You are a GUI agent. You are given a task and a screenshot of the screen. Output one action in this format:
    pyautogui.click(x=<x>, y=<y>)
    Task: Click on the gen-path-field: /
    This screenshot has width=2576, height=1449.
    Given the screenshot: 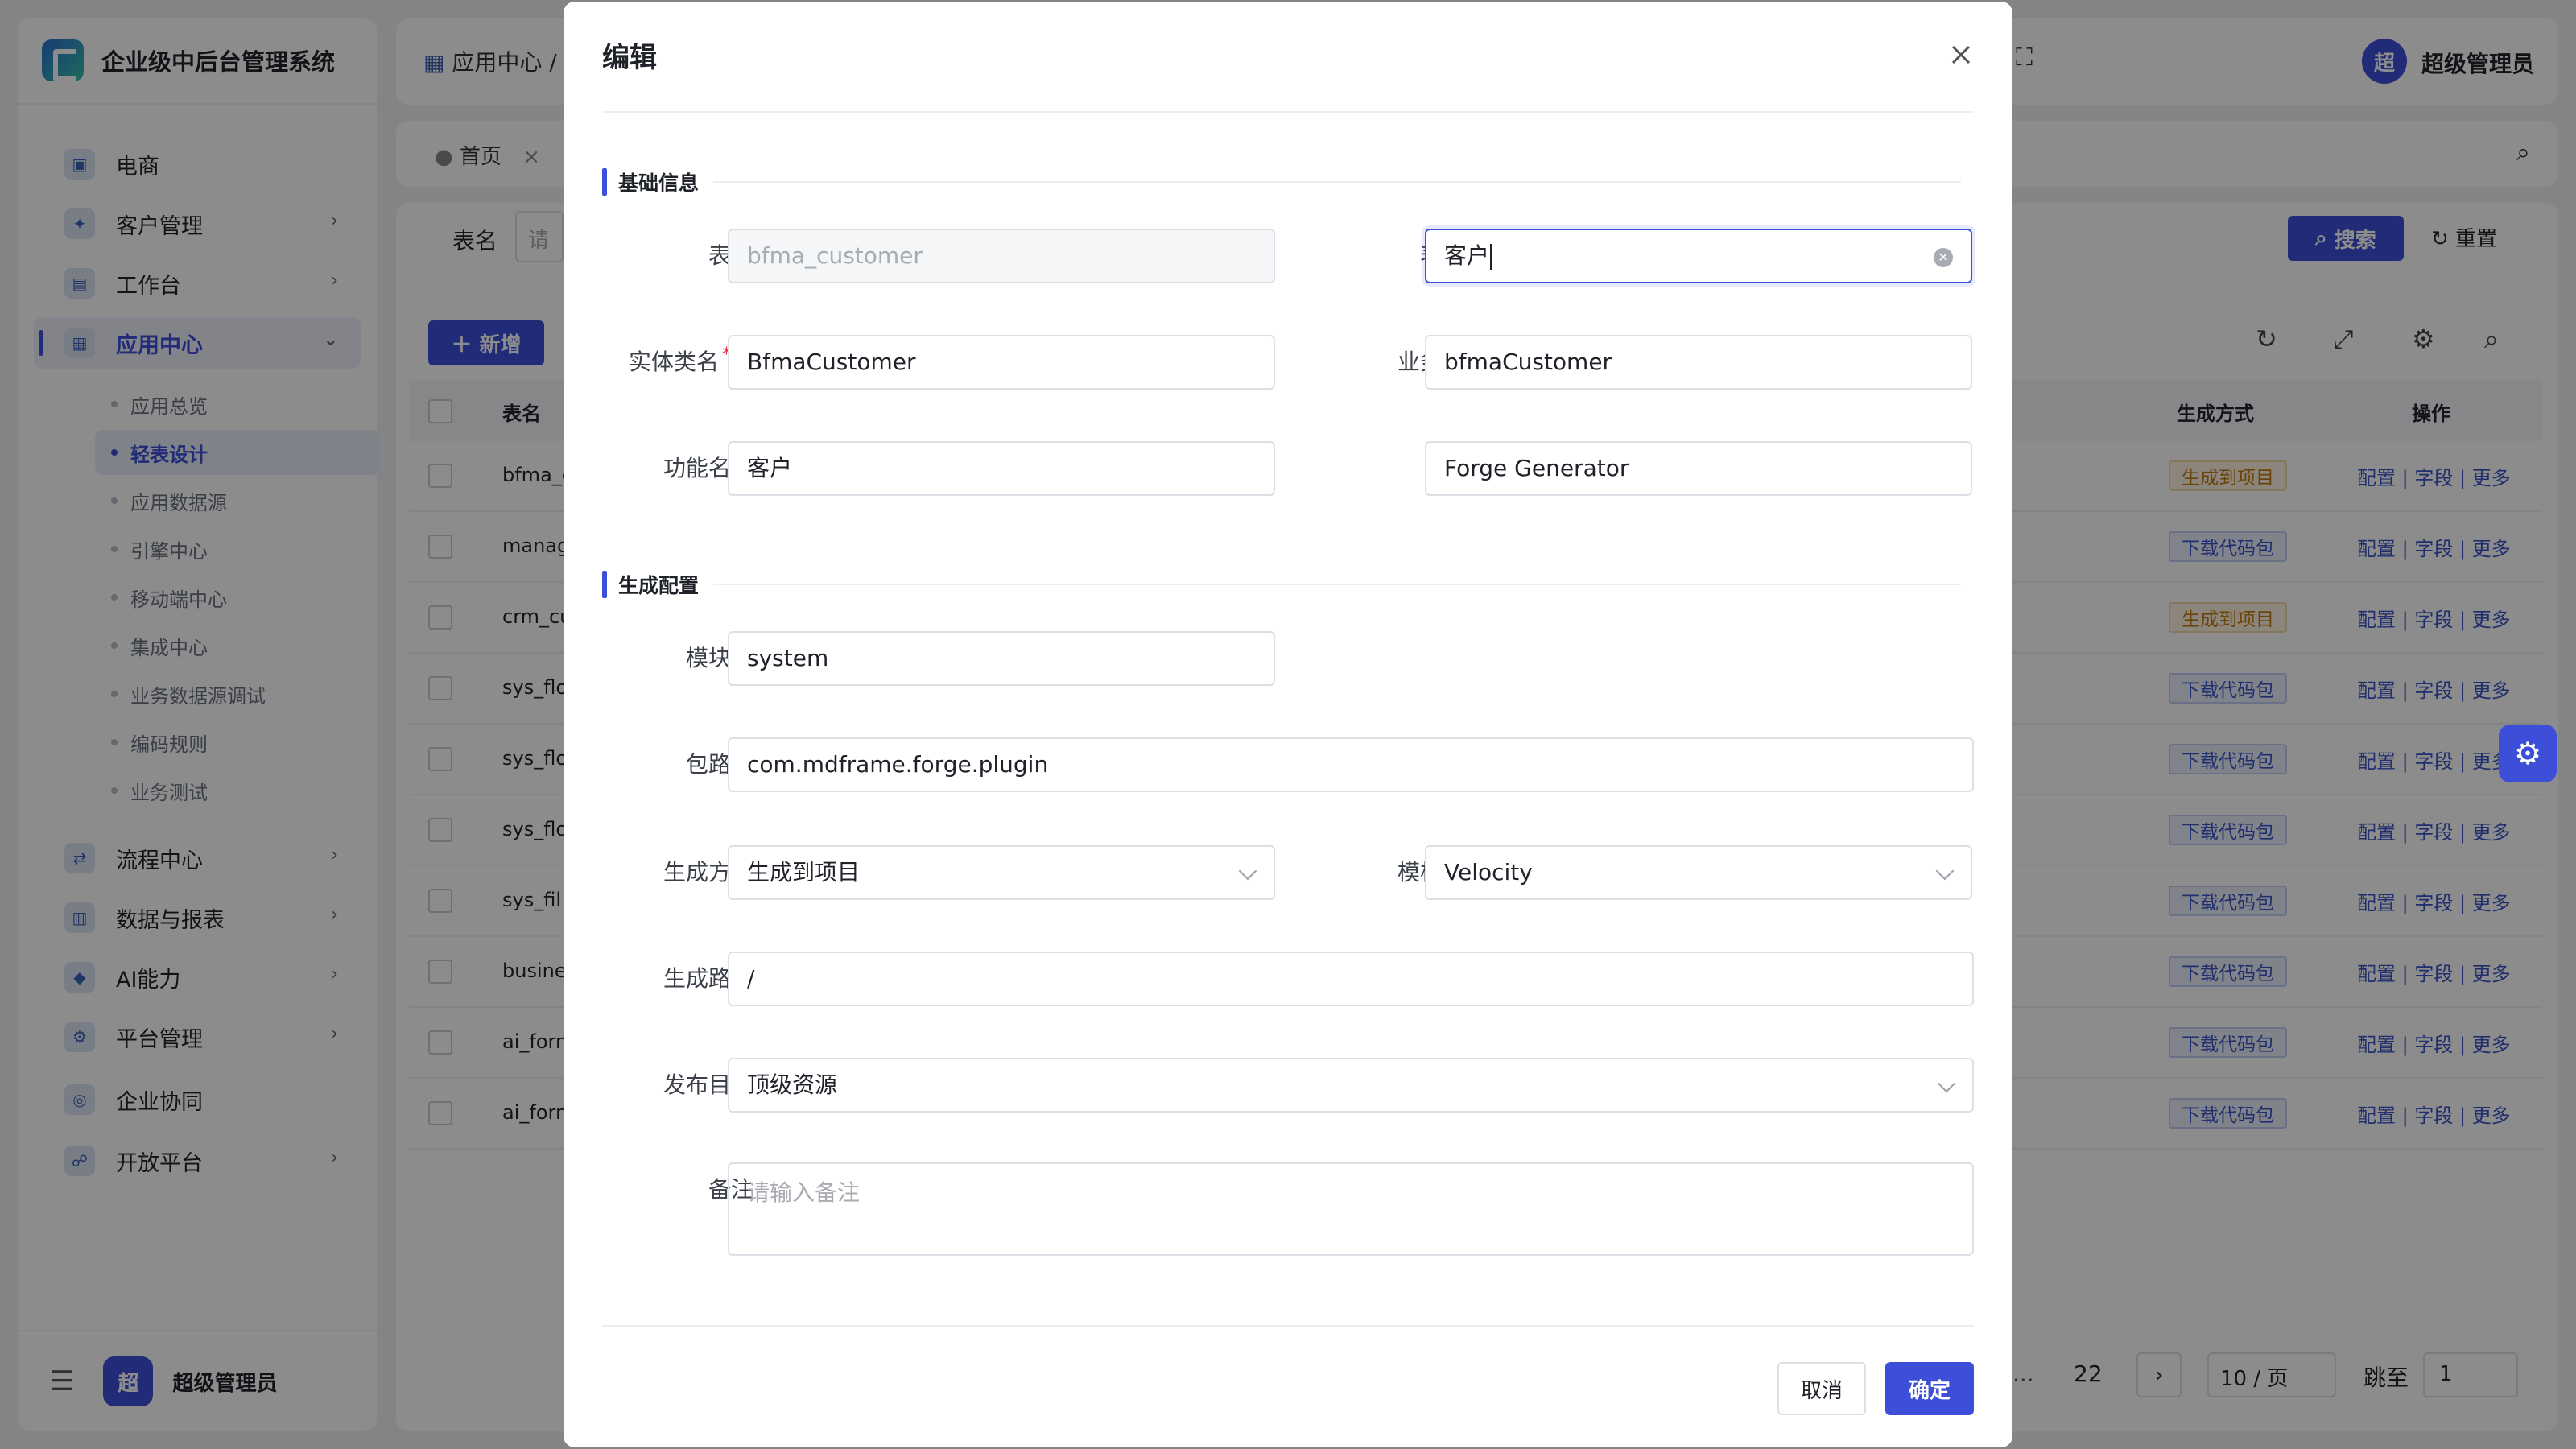 What is the action you would take?
    pyautogui.click(x=1351, y=979)
    